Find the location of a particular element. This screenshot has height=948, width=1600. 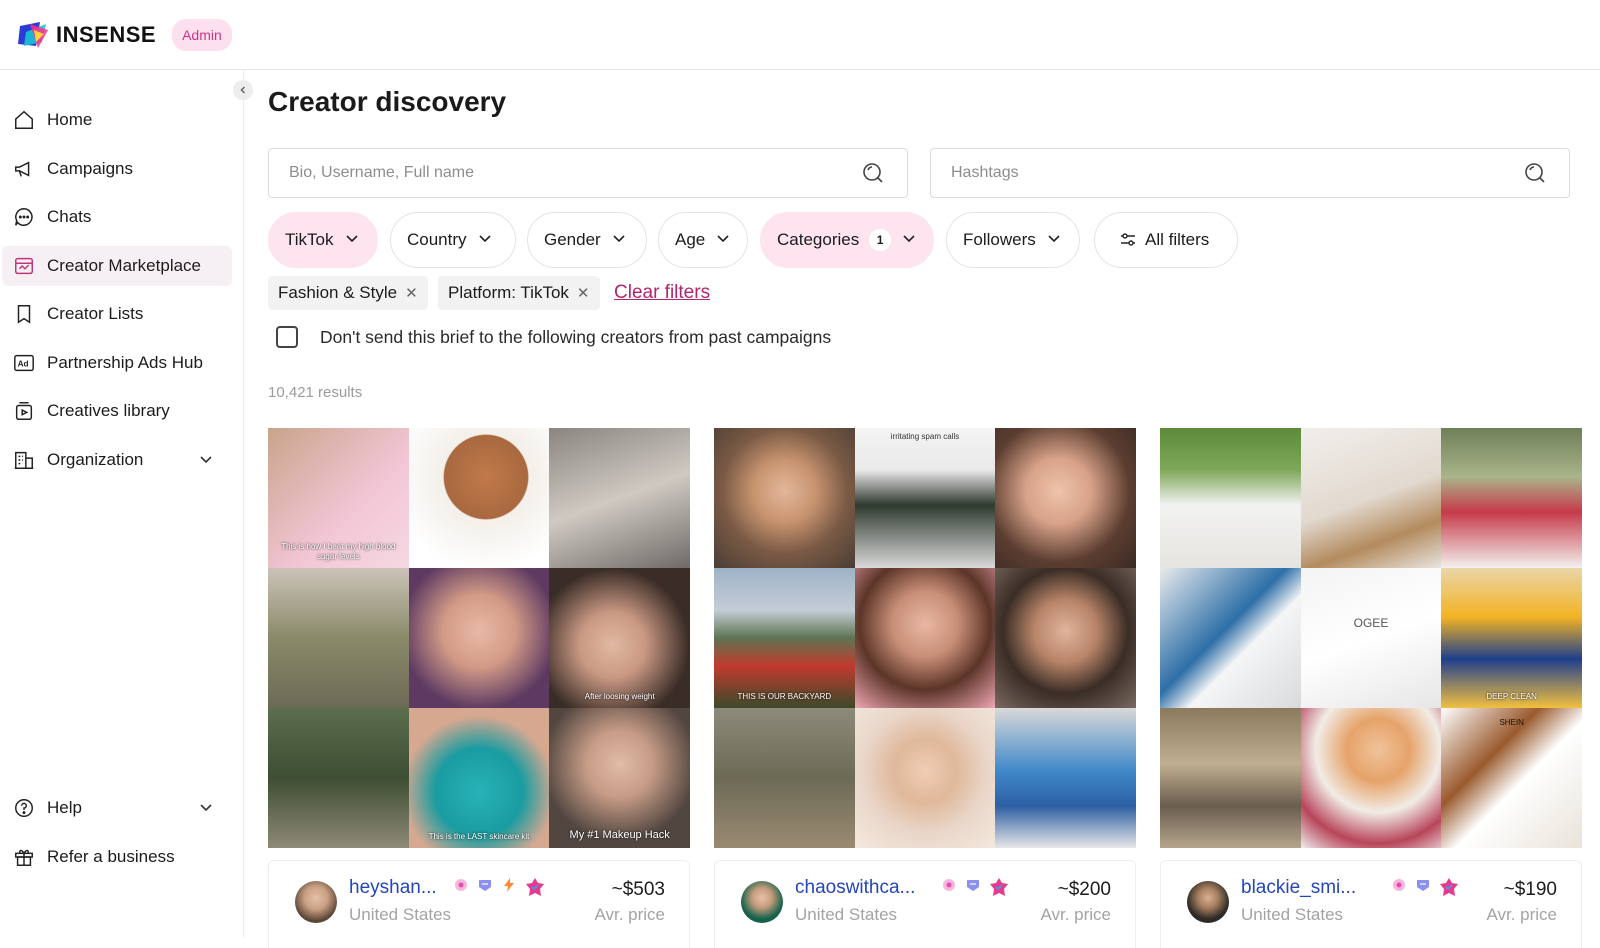

sidebar-item-label: Partnership Ads Hub is located at coordinates (125, 362).